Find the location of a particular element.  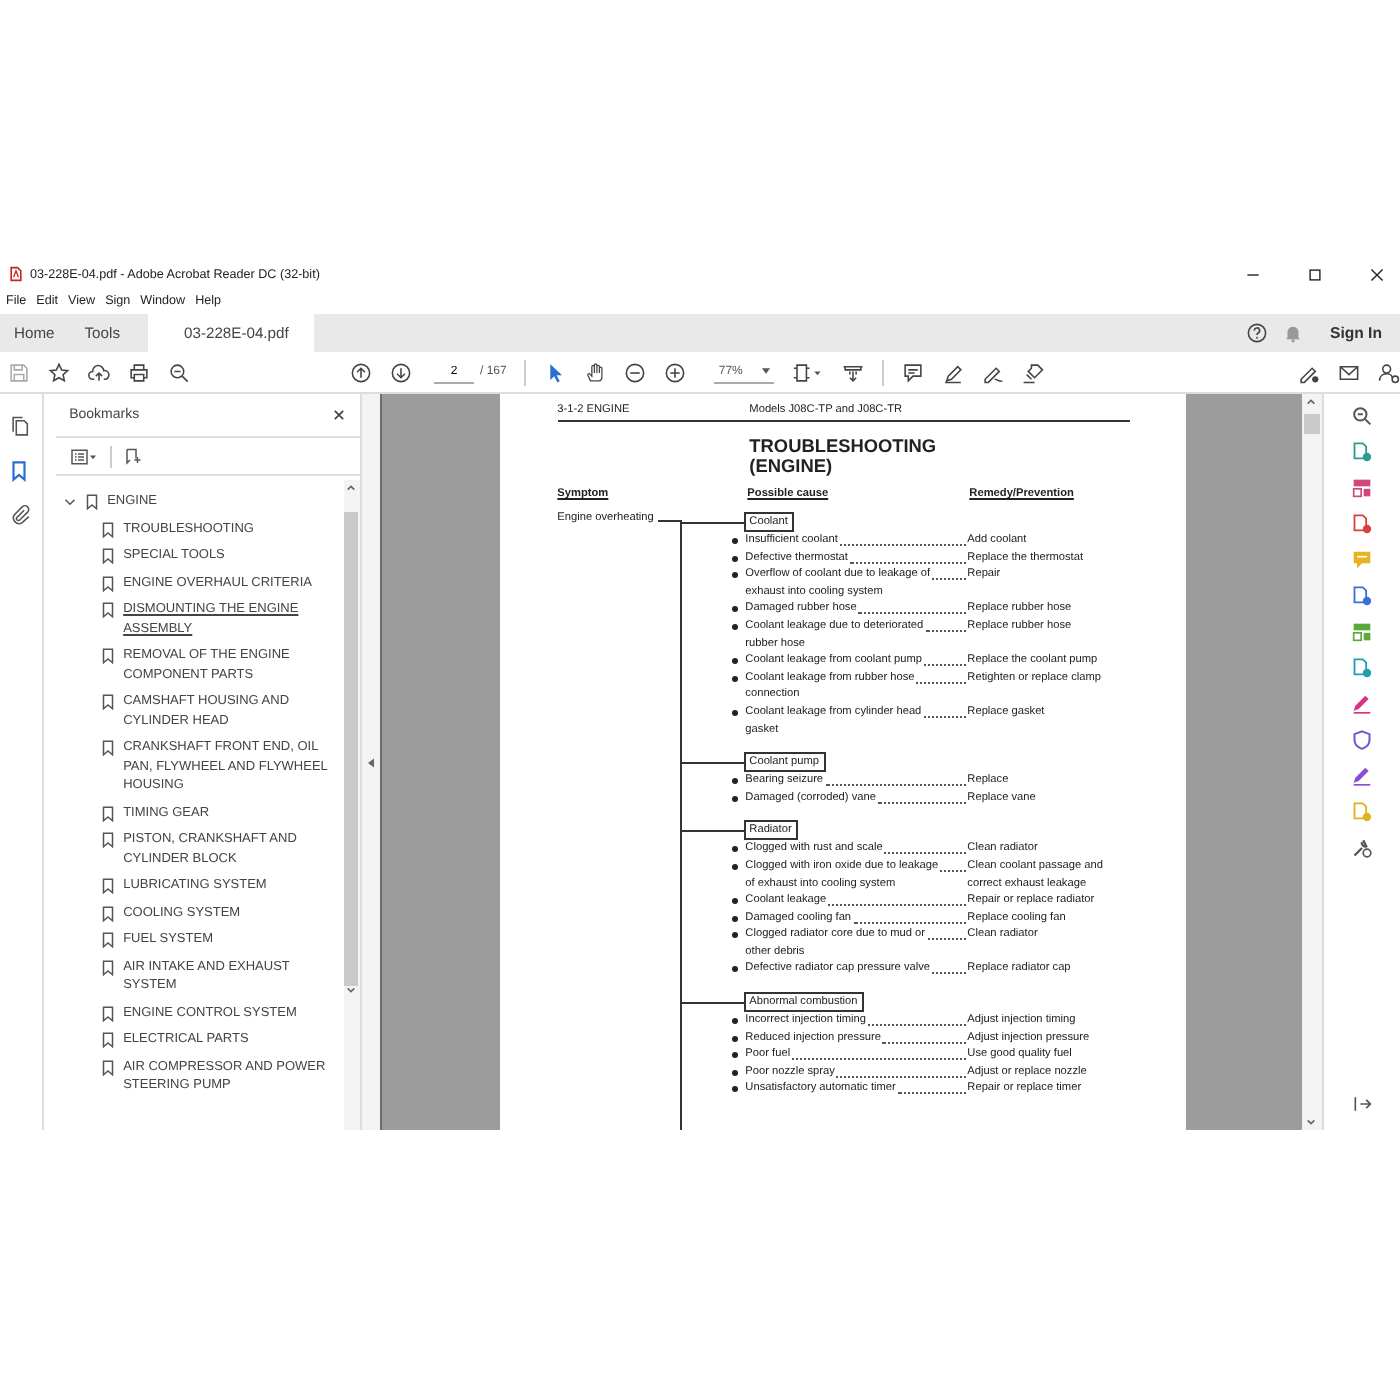

search-icon is located at coordinates (179, 372).